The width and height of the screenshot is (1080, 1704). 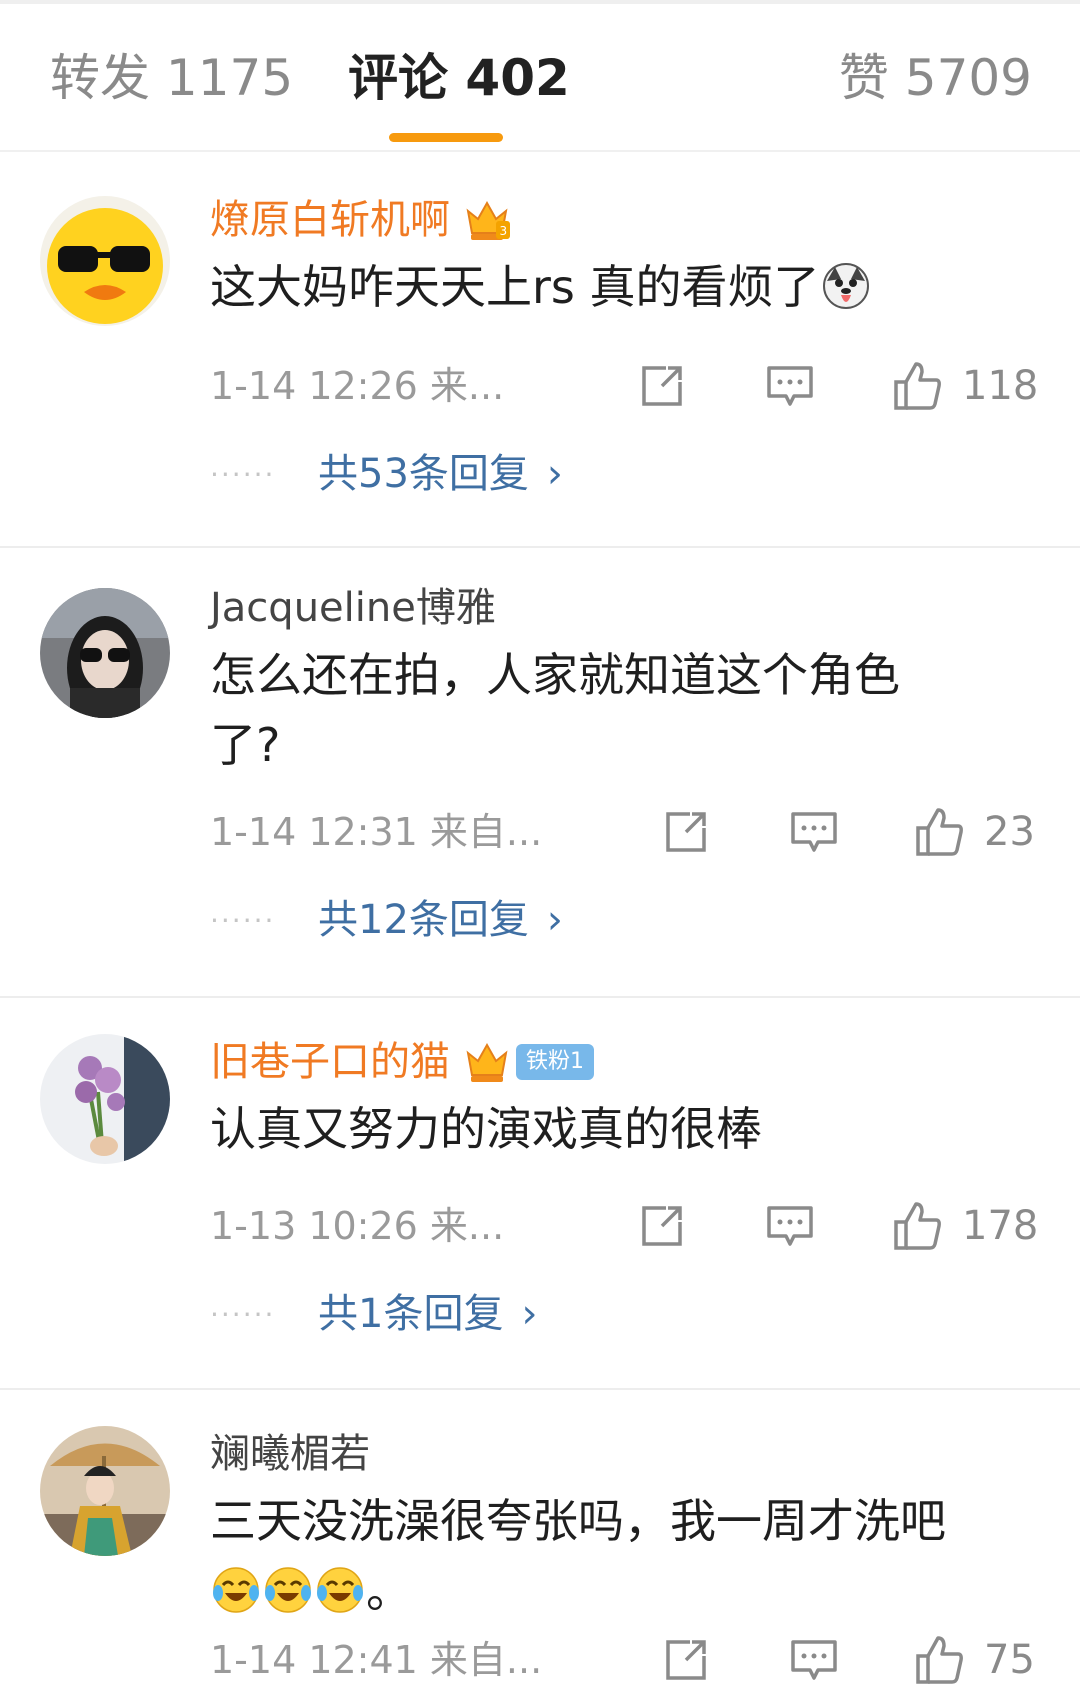 I want to click on username-row: 燎原白斩机啊 3, so click(x=361, y=220).